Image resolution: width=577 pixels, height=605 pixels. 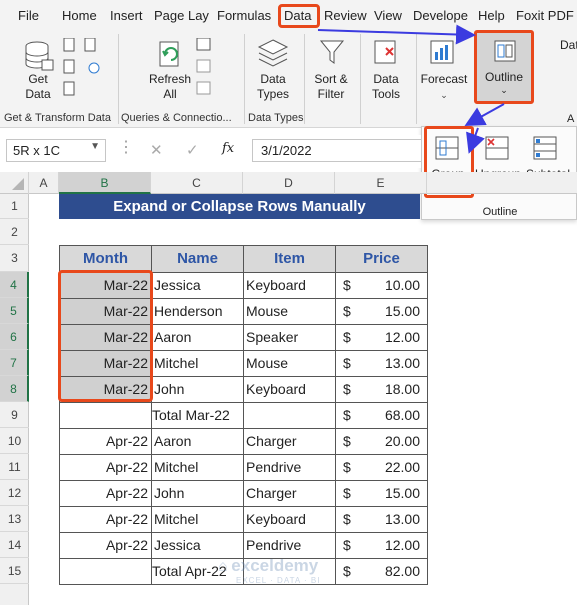 What do you see at coordinates (396, 34) in the screenshot?
I see `arrow-data-to-outline` at bounding box center [396, 34].